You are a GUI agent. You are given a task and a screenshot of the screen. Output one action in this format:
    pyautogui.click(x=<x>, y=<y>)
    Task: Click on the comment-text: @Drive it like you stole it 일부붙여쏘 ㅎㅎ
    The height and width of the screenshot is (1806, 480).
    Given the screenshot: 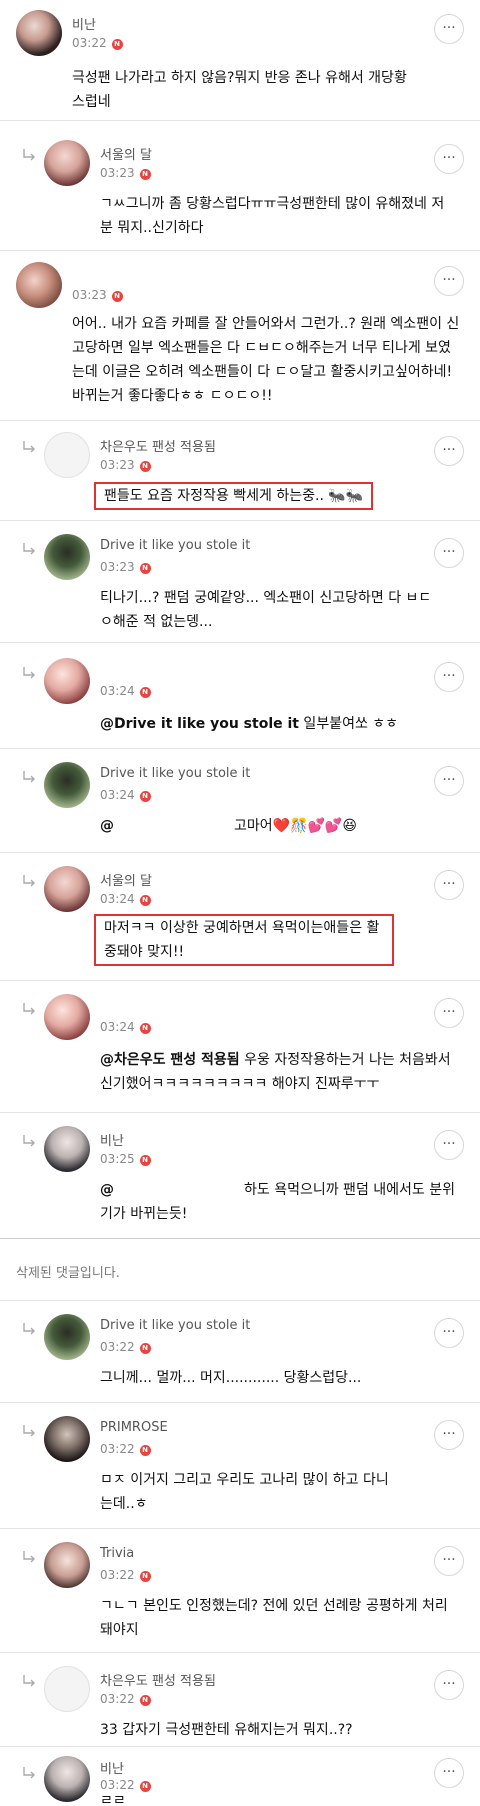 What is the action you would take?
    pyautogui.click(x=249, y=724)
    